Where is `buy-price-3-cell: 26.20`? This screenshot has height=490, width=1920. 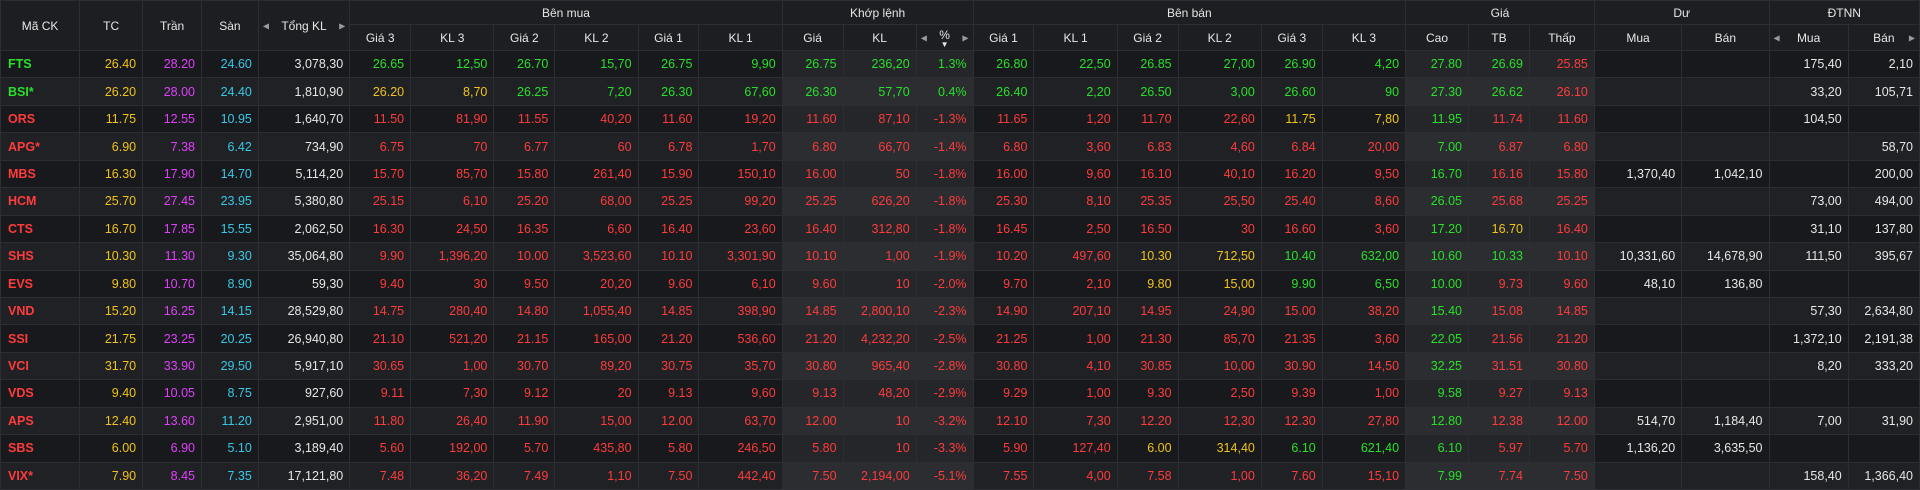 buy-price-3-cell: 26.20 is located at coordinates (380, 91).